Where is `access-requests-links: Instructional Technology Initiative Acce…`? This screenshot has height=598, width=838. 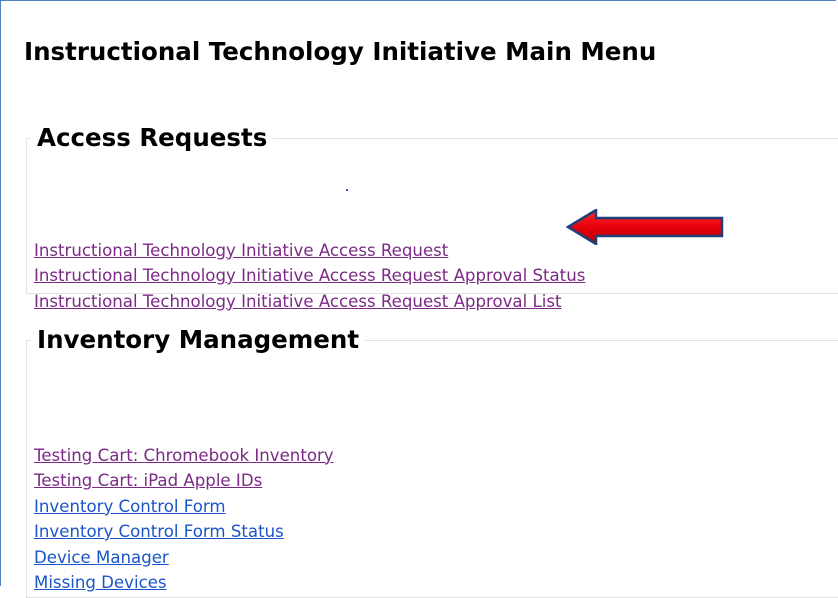 access-requests-links: Instructional Technology Initiative Acce… is located at coordinates (309, 276).